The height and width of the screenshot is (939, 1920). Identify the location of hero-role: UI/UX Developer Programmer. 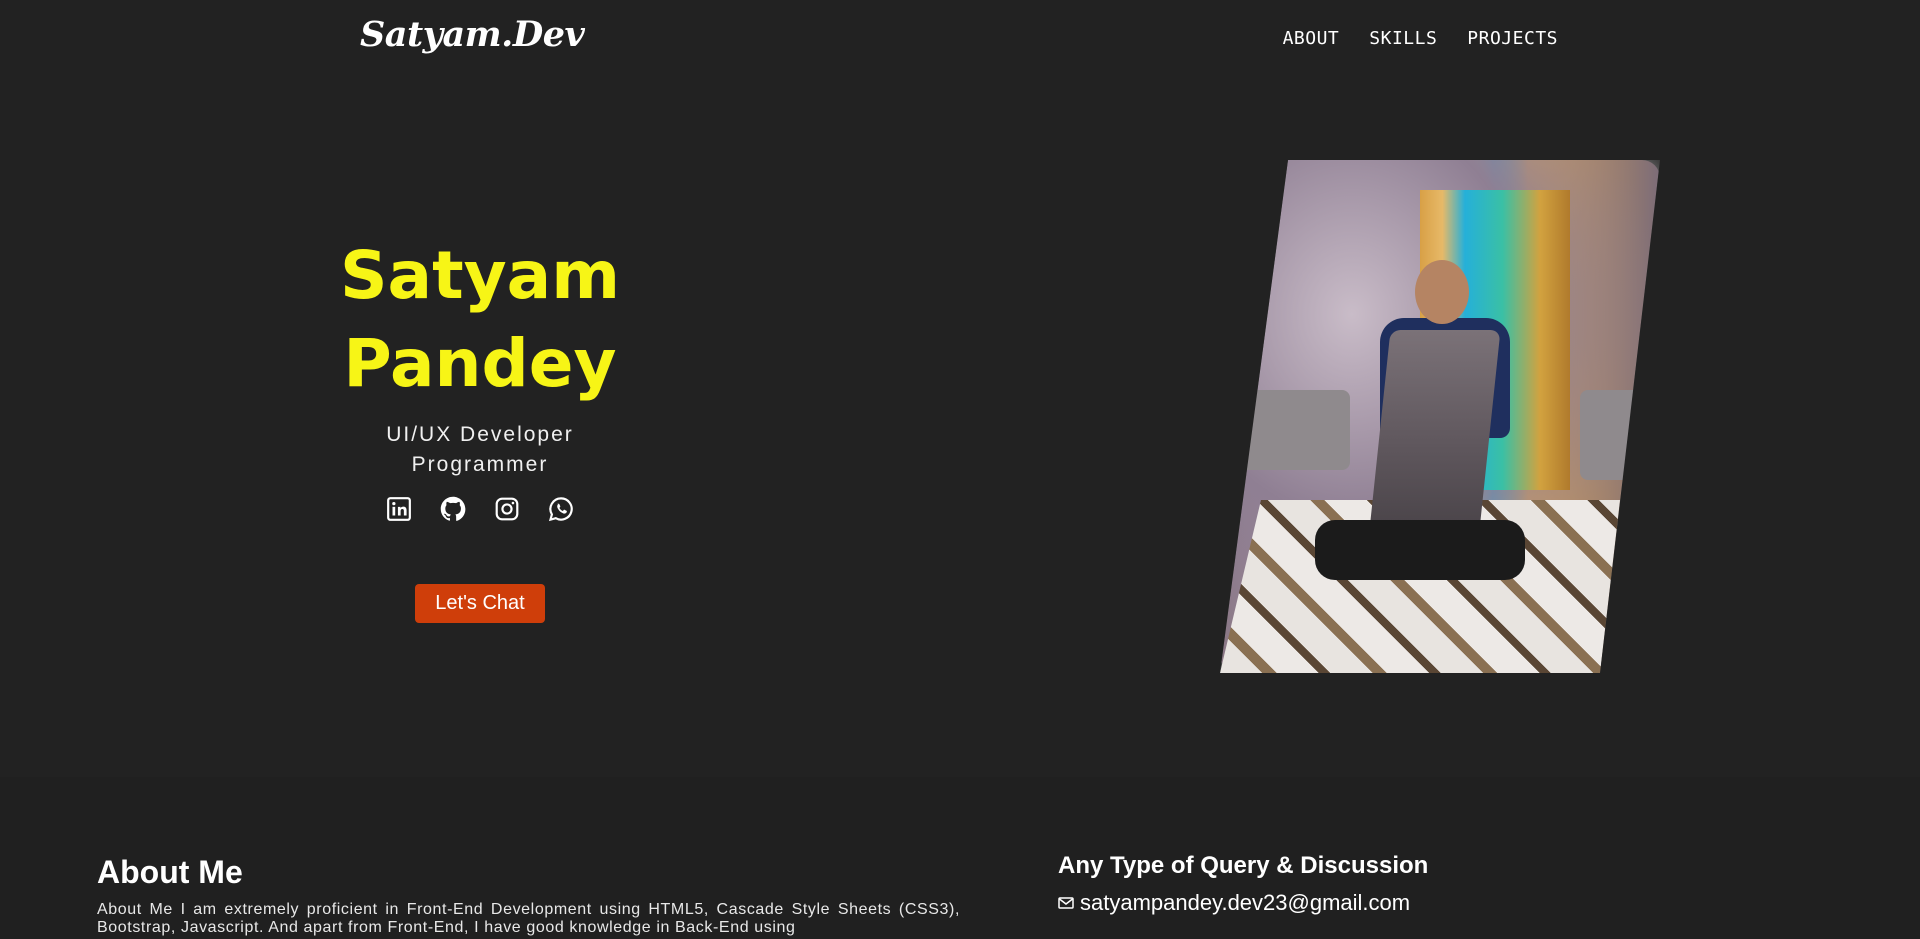
(480, 450).